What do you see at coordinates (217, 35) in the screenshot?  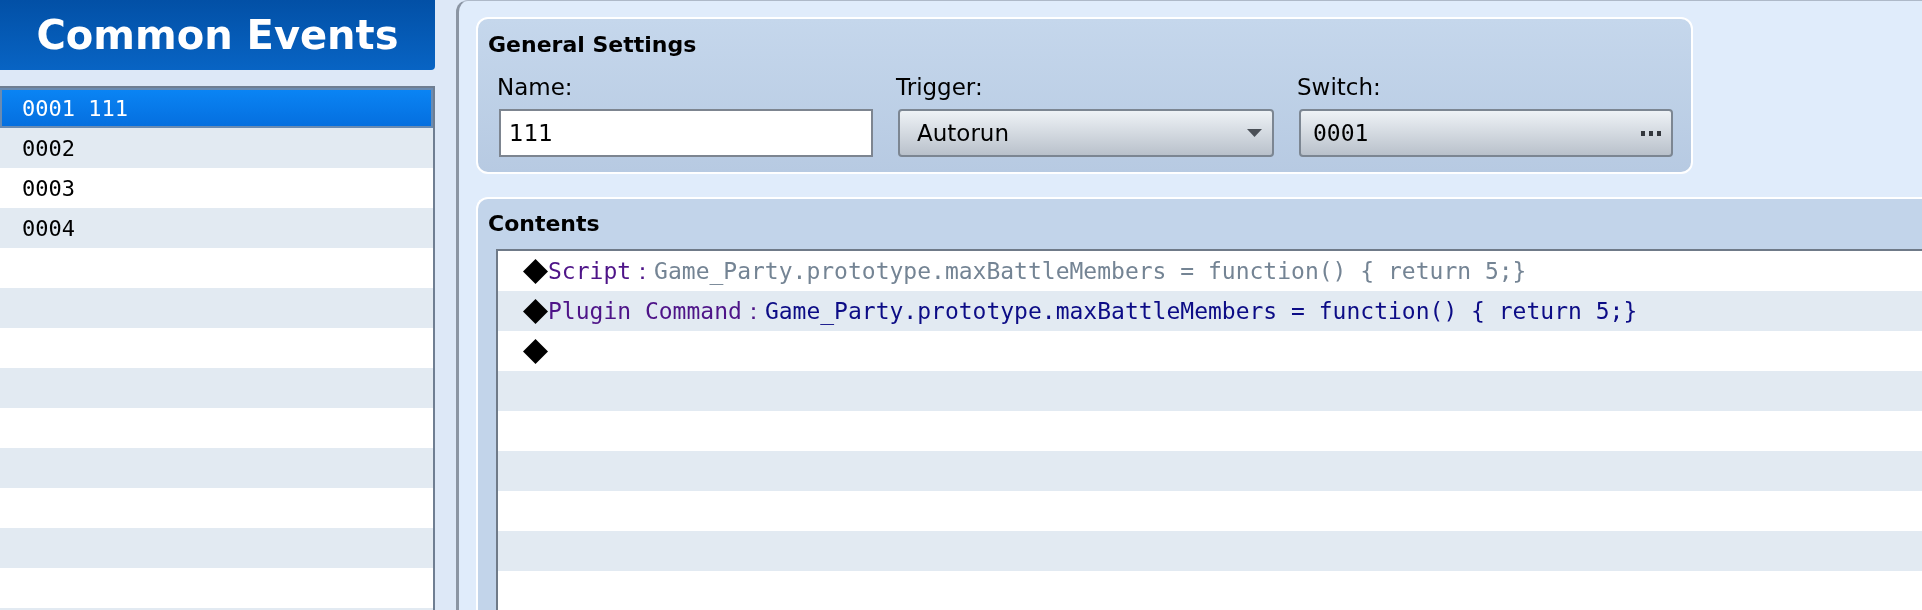 I see `panel-title: Common Events` at bounding box center [217, 35].